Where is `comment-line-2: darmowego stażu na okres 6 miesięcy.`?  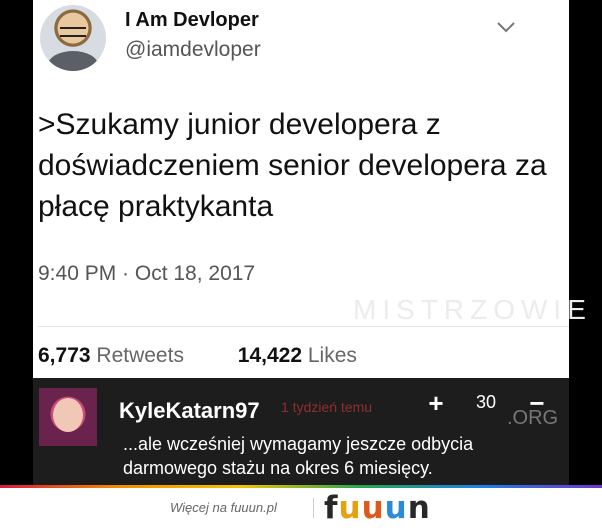
comment-line-2: darmowego stażu na okres 6 miesięcy. is located at coordinates (278, 468).